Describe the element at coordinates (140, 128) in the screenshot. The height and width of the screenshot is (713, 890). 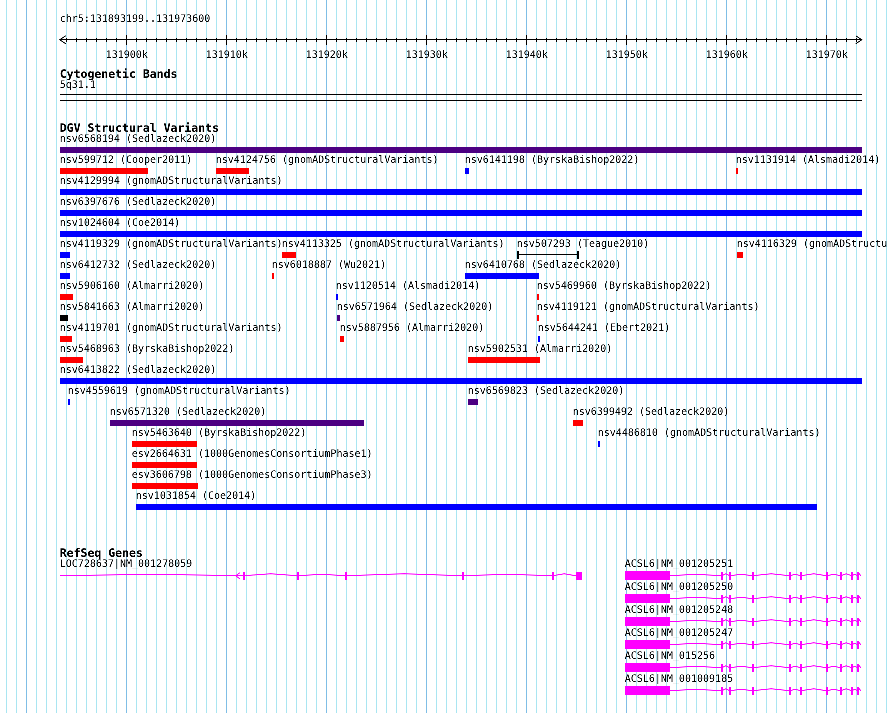
I see `track-title: DGV Structural Variants` at that location.